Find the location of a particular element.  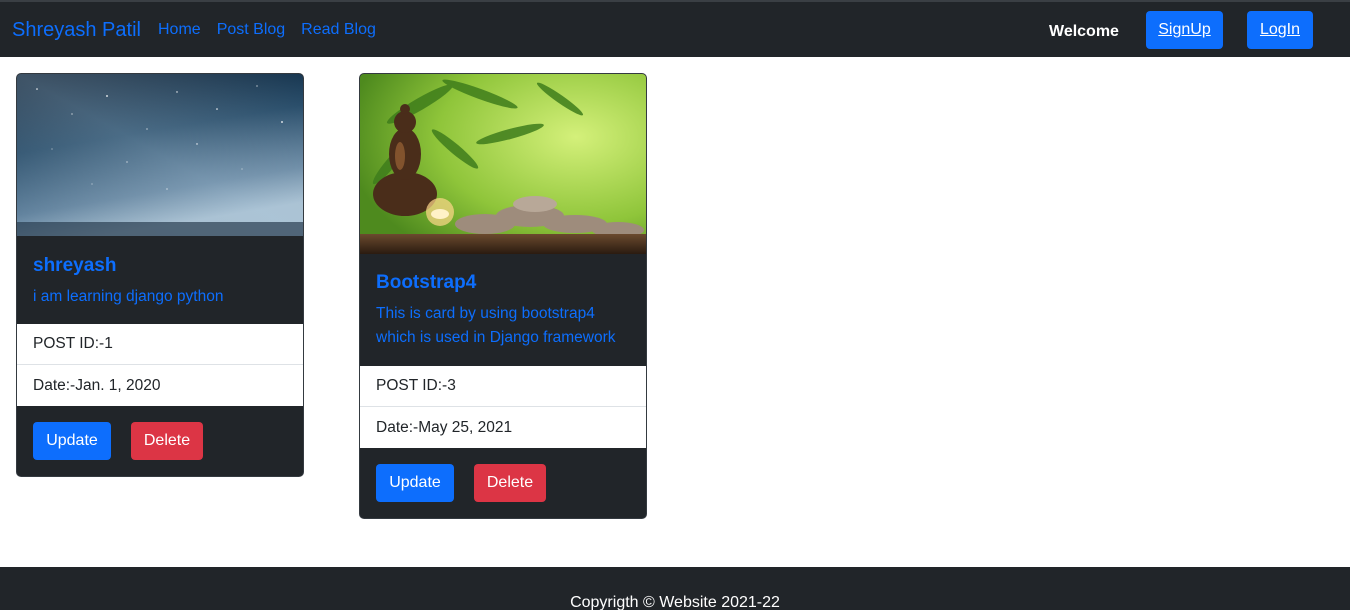

nav-link-post-blog: Post Blog is located at coordinates (251, 30).